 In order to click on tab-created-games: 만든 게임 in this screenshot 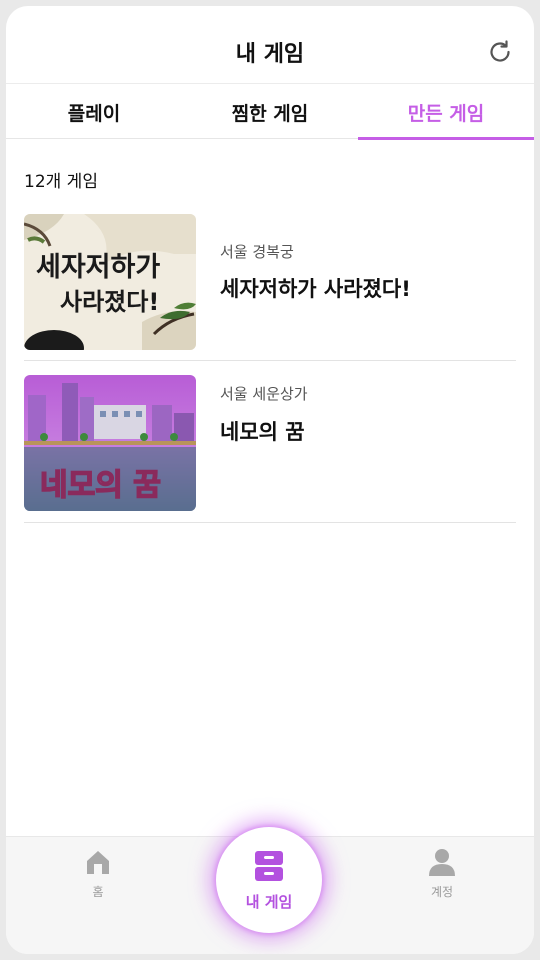, I will do `click(446, 112)`.